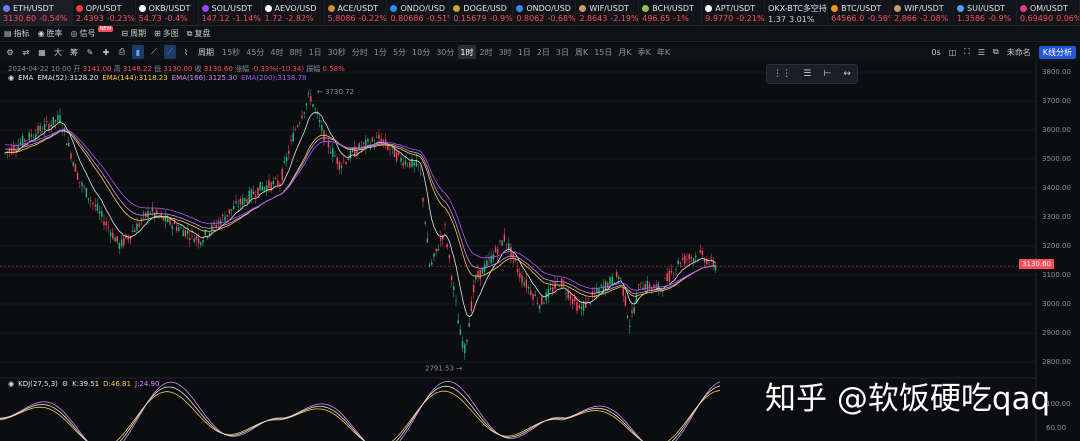  Describe the element at coordinates (505, 52) in the screenshot. I see `timeframe-option: 3时` at that location.